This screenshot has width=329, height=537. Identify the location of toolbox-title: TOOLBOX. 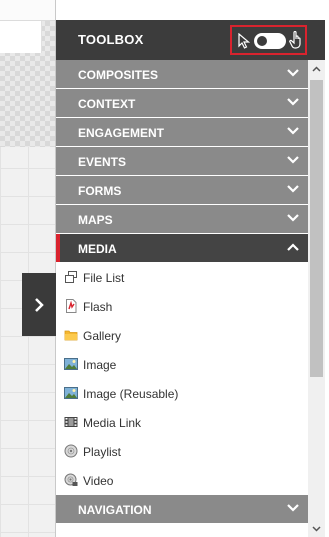
(111, 39).